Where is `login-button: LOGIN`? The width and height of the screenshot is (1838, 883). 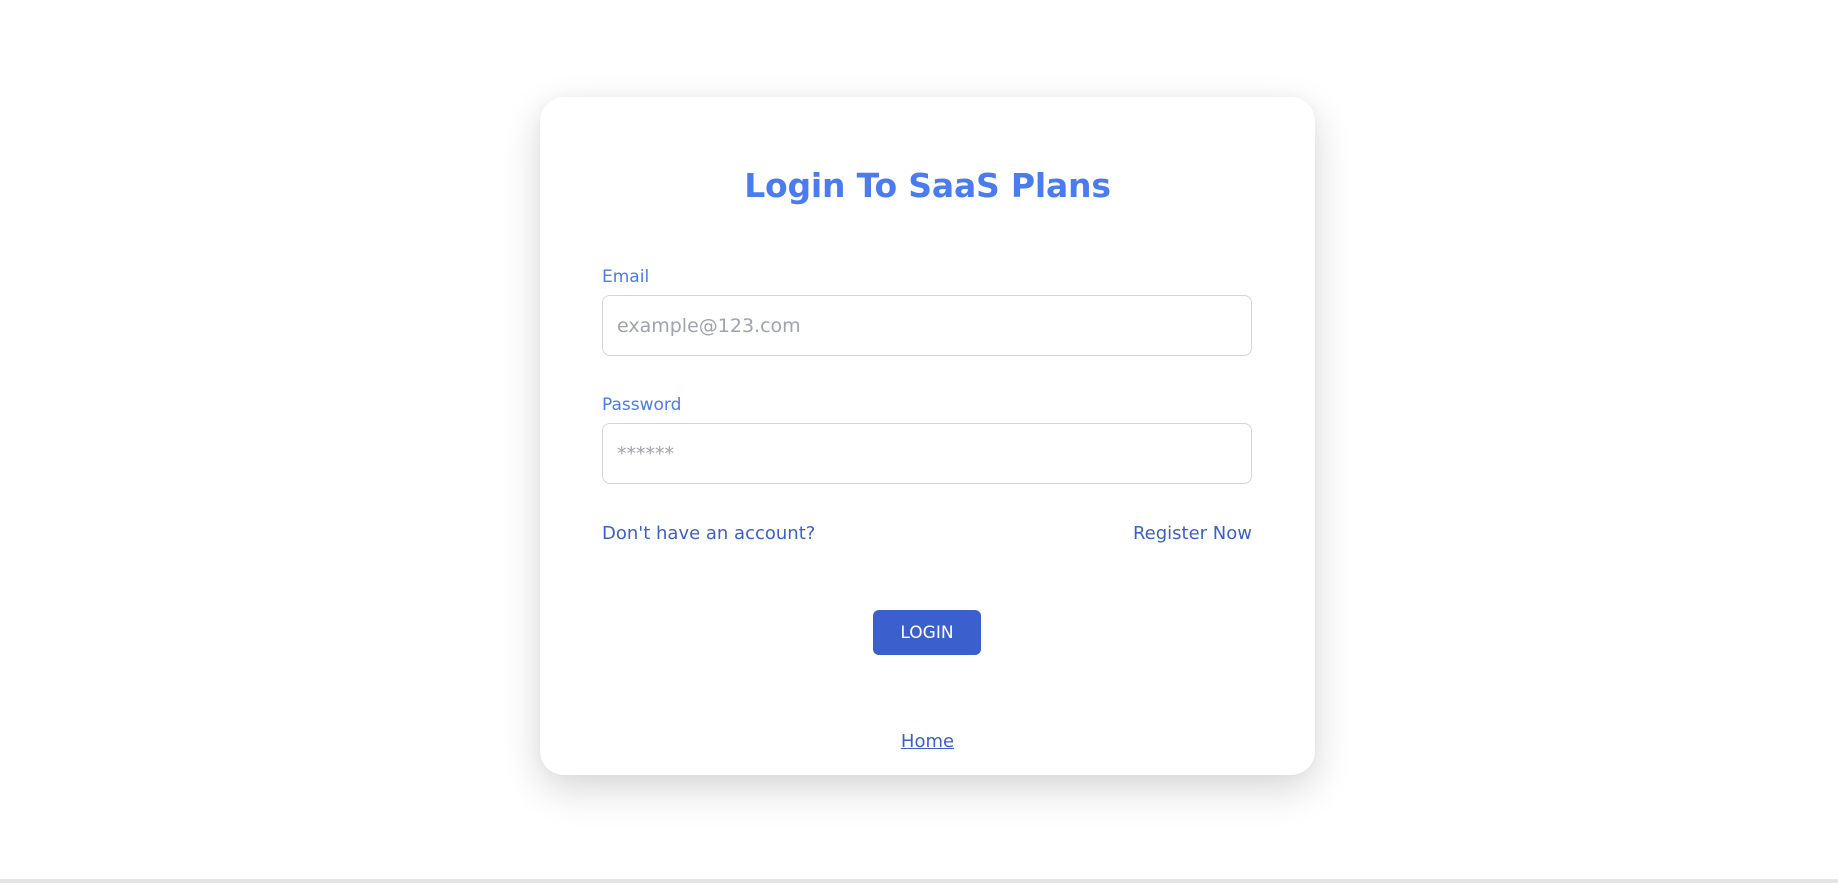 login-button: LOGIN is located at coordinates (927, 632).